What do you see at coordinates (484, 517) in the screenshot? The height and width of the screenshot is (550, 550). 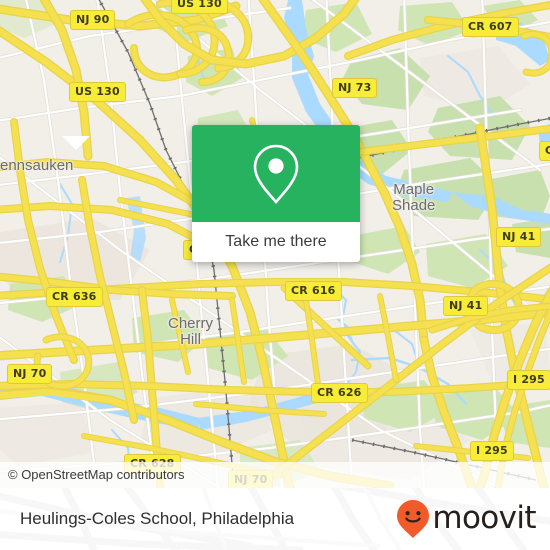 I see `moovit-wordmark: moovit` at bounding box center [484, 517].